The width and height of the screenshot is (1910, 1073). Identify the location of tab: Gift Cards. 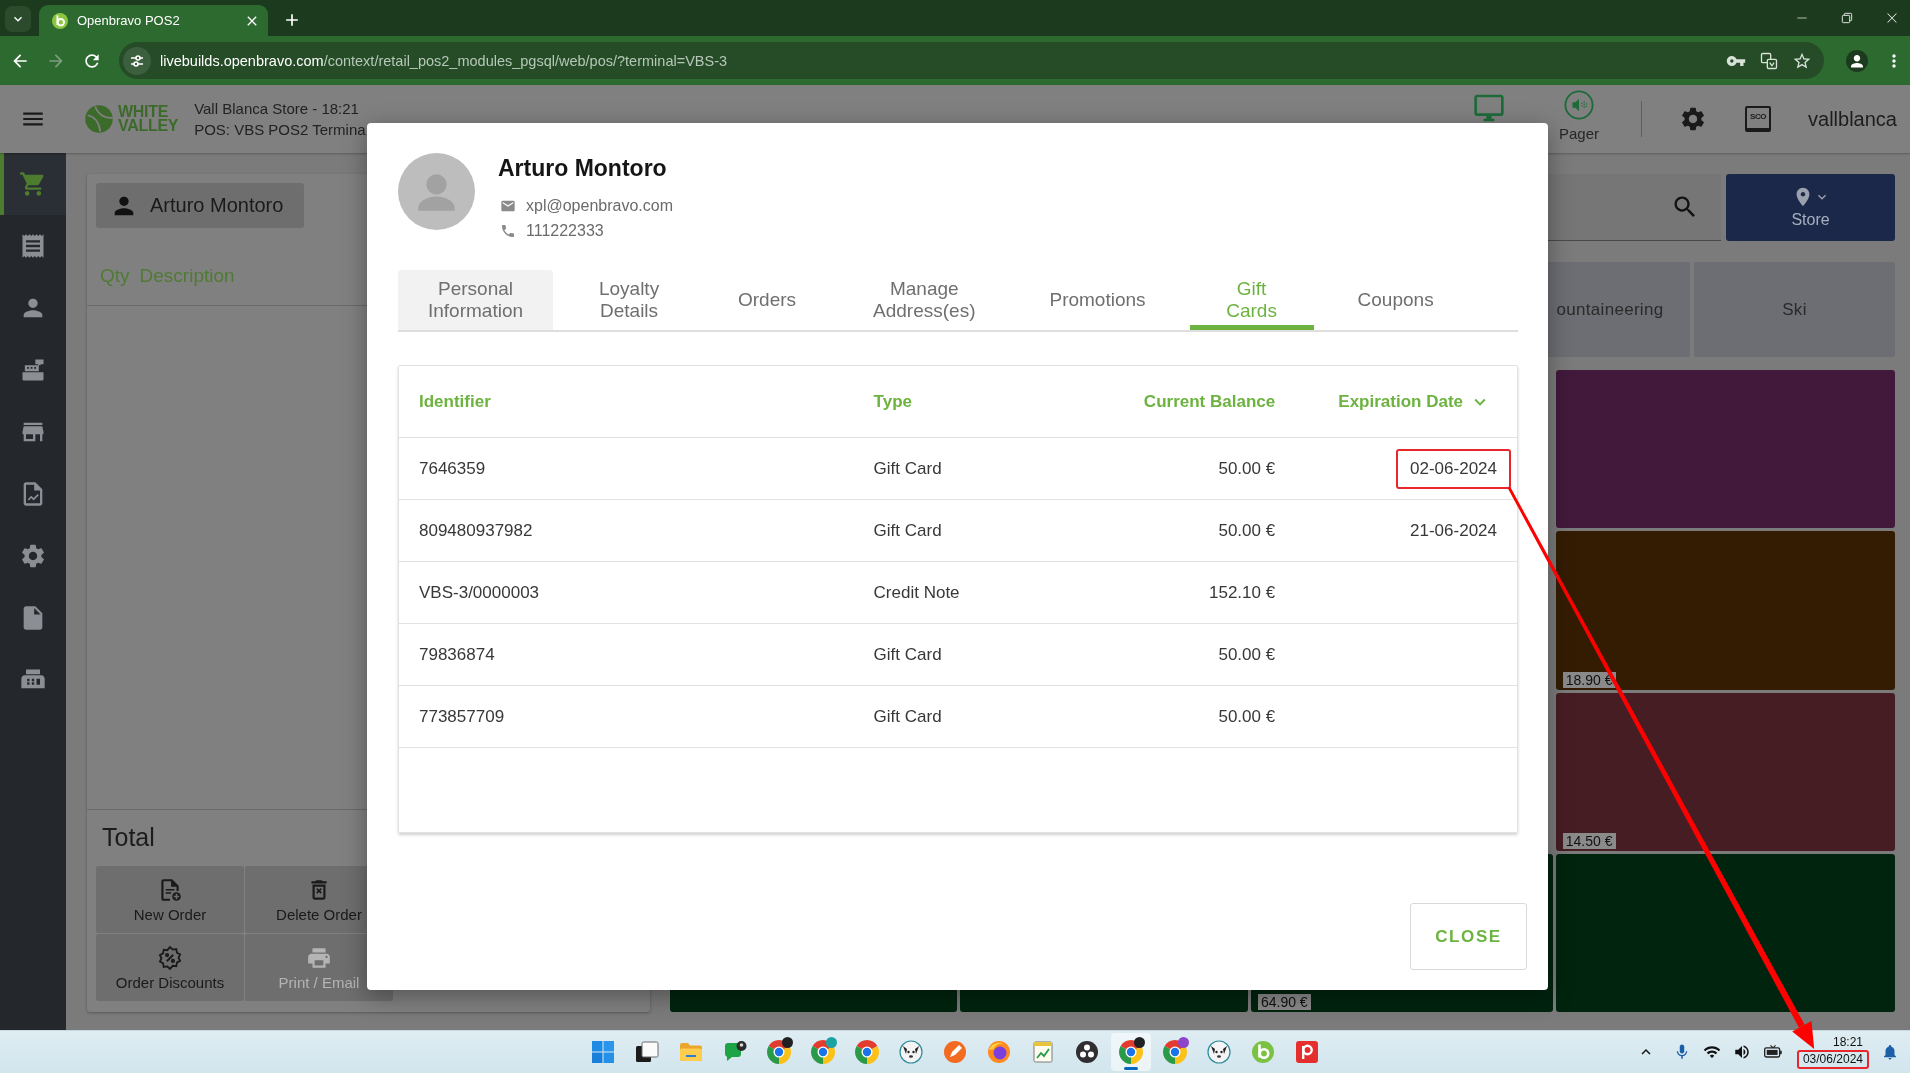
(1251, 300).